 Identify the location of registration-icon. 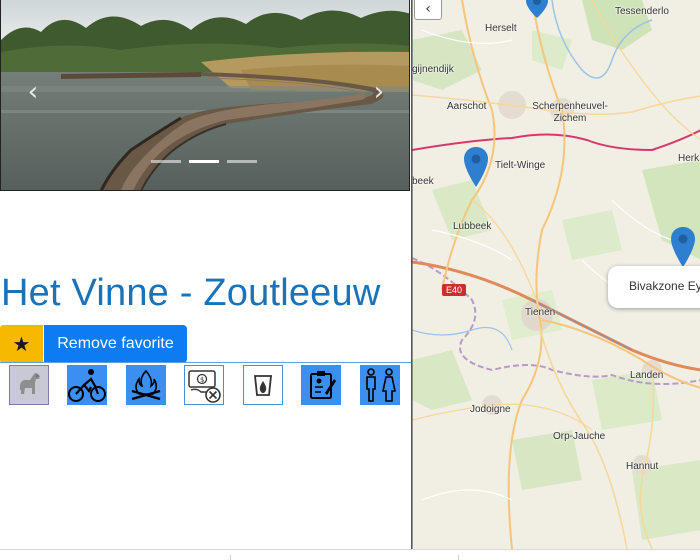
(321, 385).